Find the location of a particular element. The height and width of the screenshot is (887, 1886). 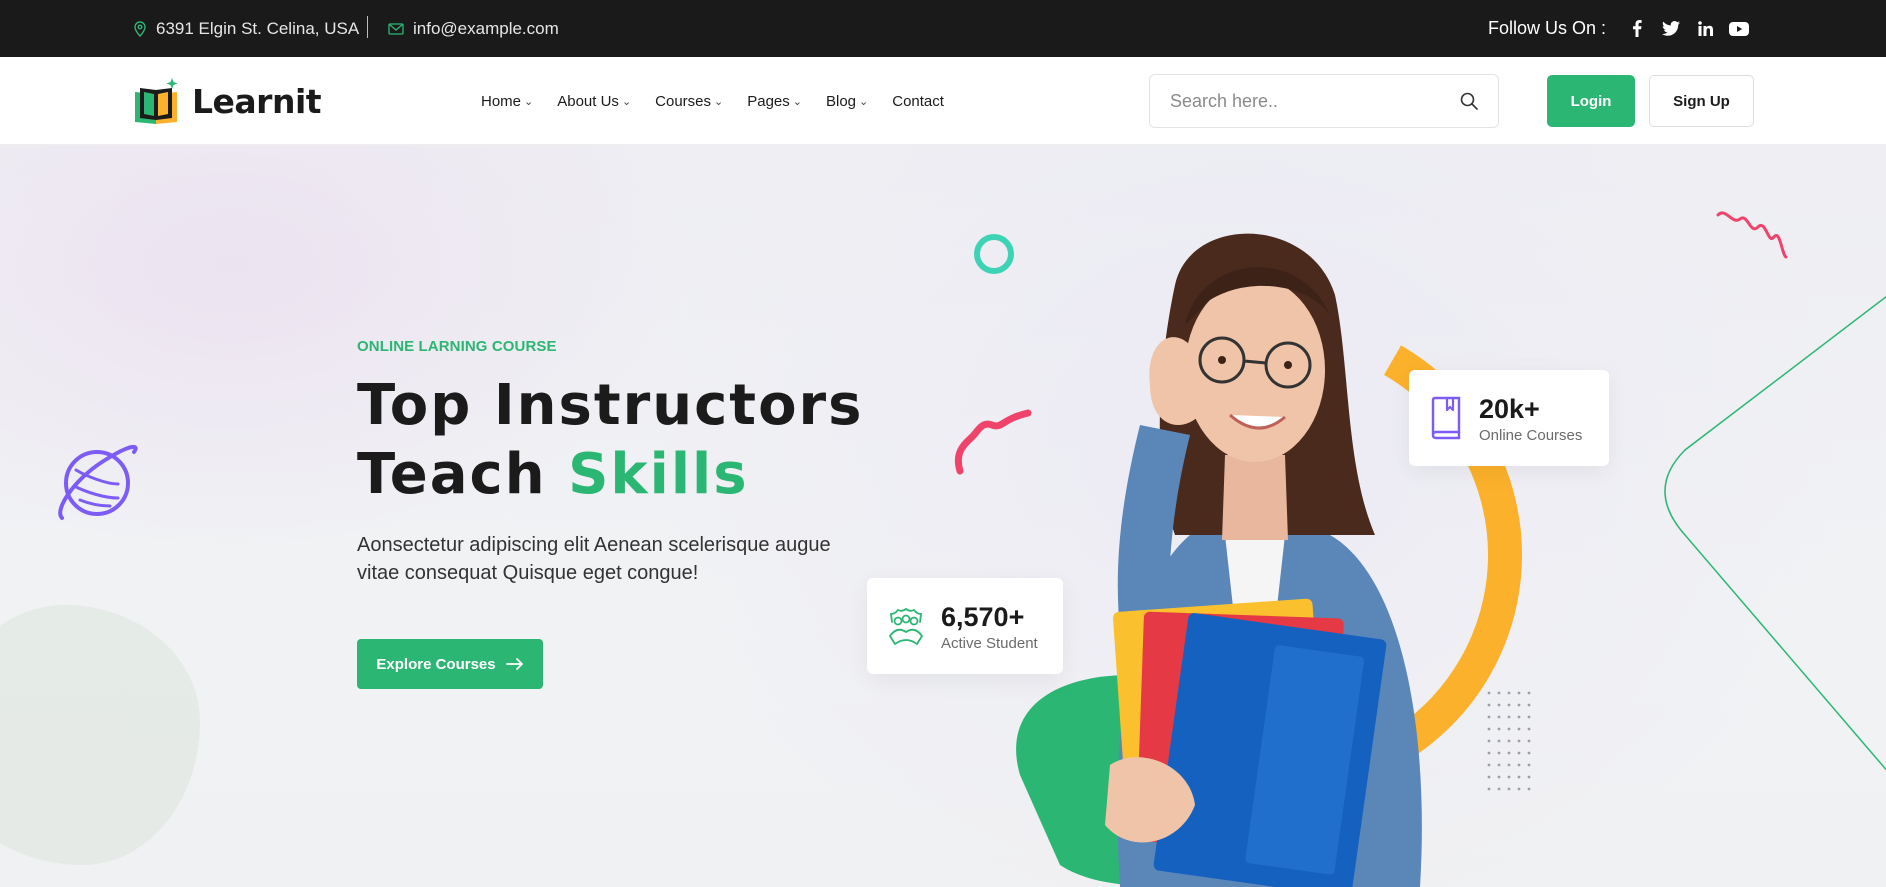

zigzag-decoration is located at coordinates (1752, 235).